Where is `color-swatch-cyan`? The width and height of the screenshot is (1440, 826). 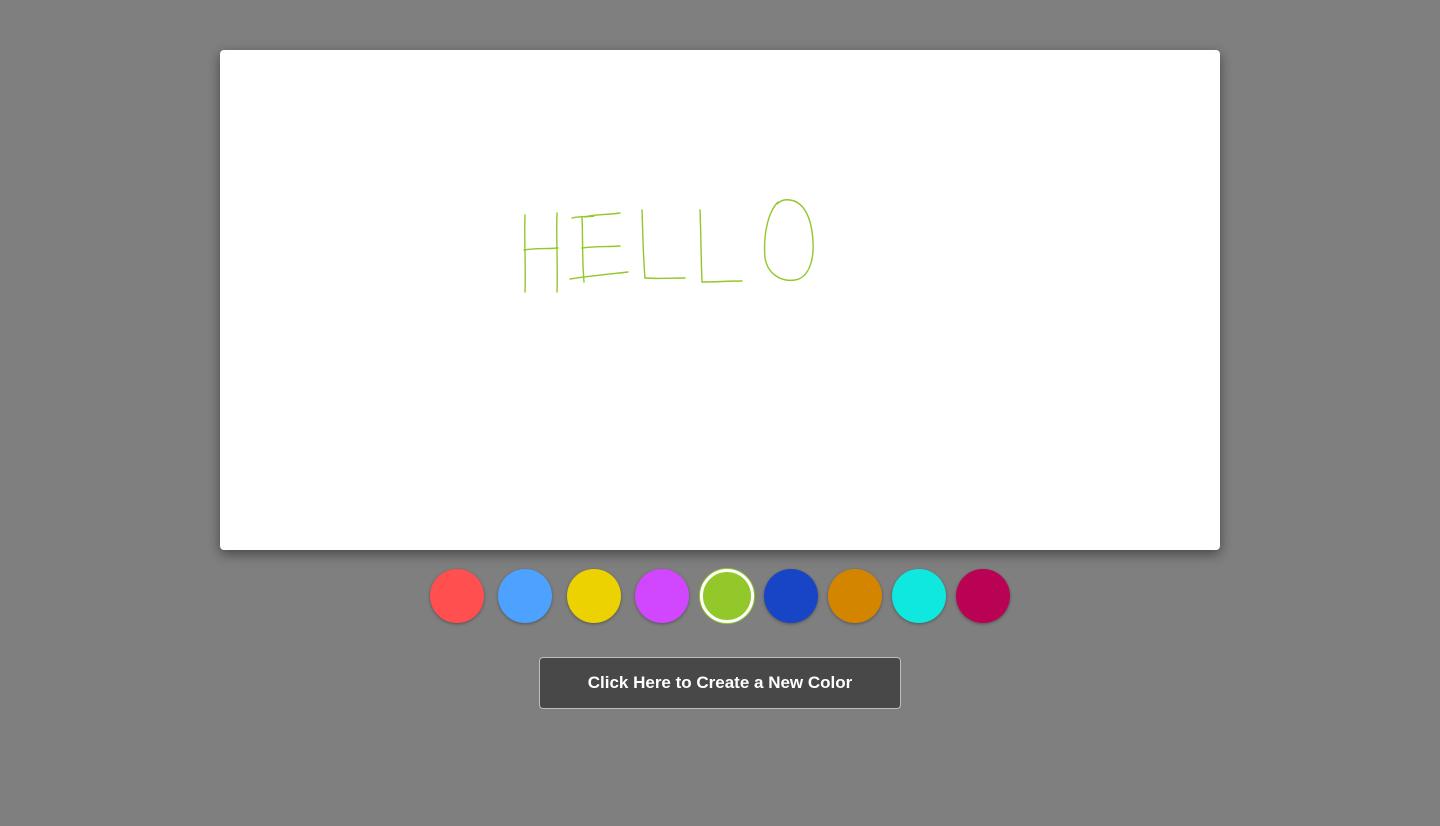
color-swatch-cyan is located at coordinates (919, 596).